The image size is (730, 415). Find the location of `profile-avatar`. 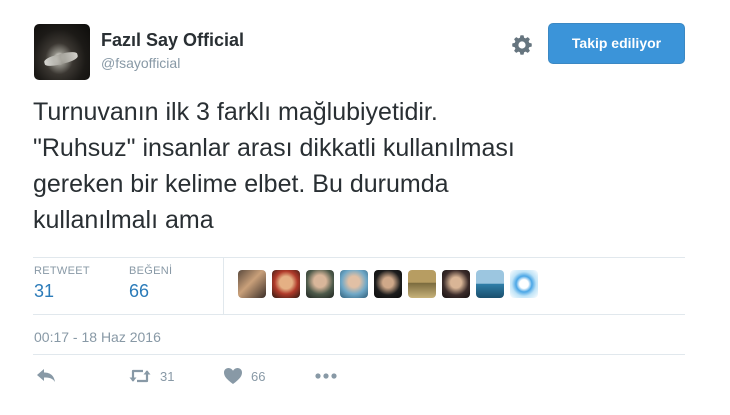

profile-avatar is located at coordinates (62, 52).